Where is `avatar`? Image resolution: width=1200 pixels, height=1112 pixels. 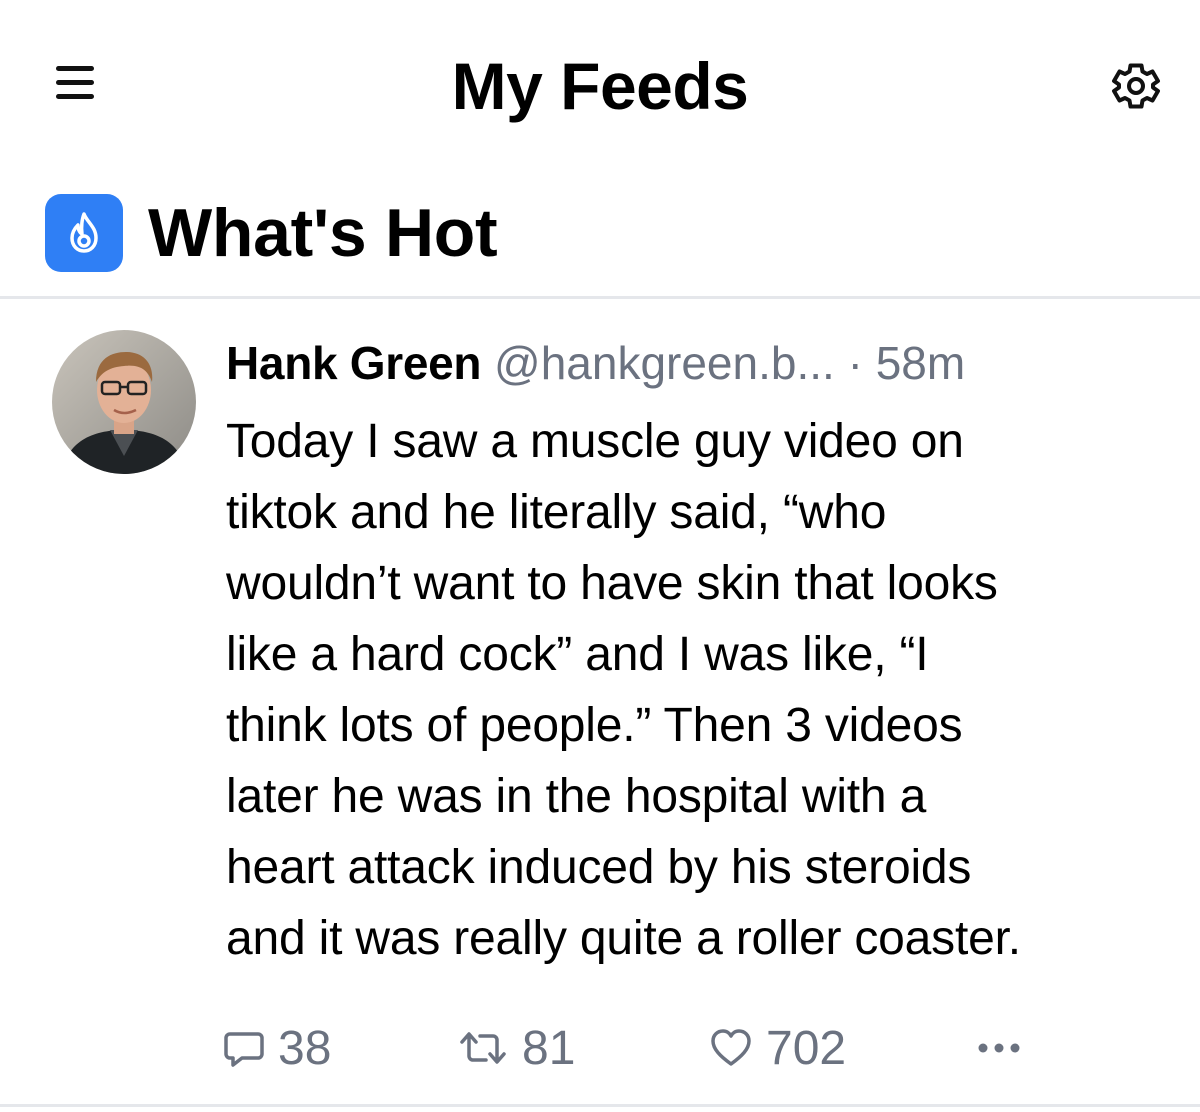
avatar is located at coordinates (124, 402).